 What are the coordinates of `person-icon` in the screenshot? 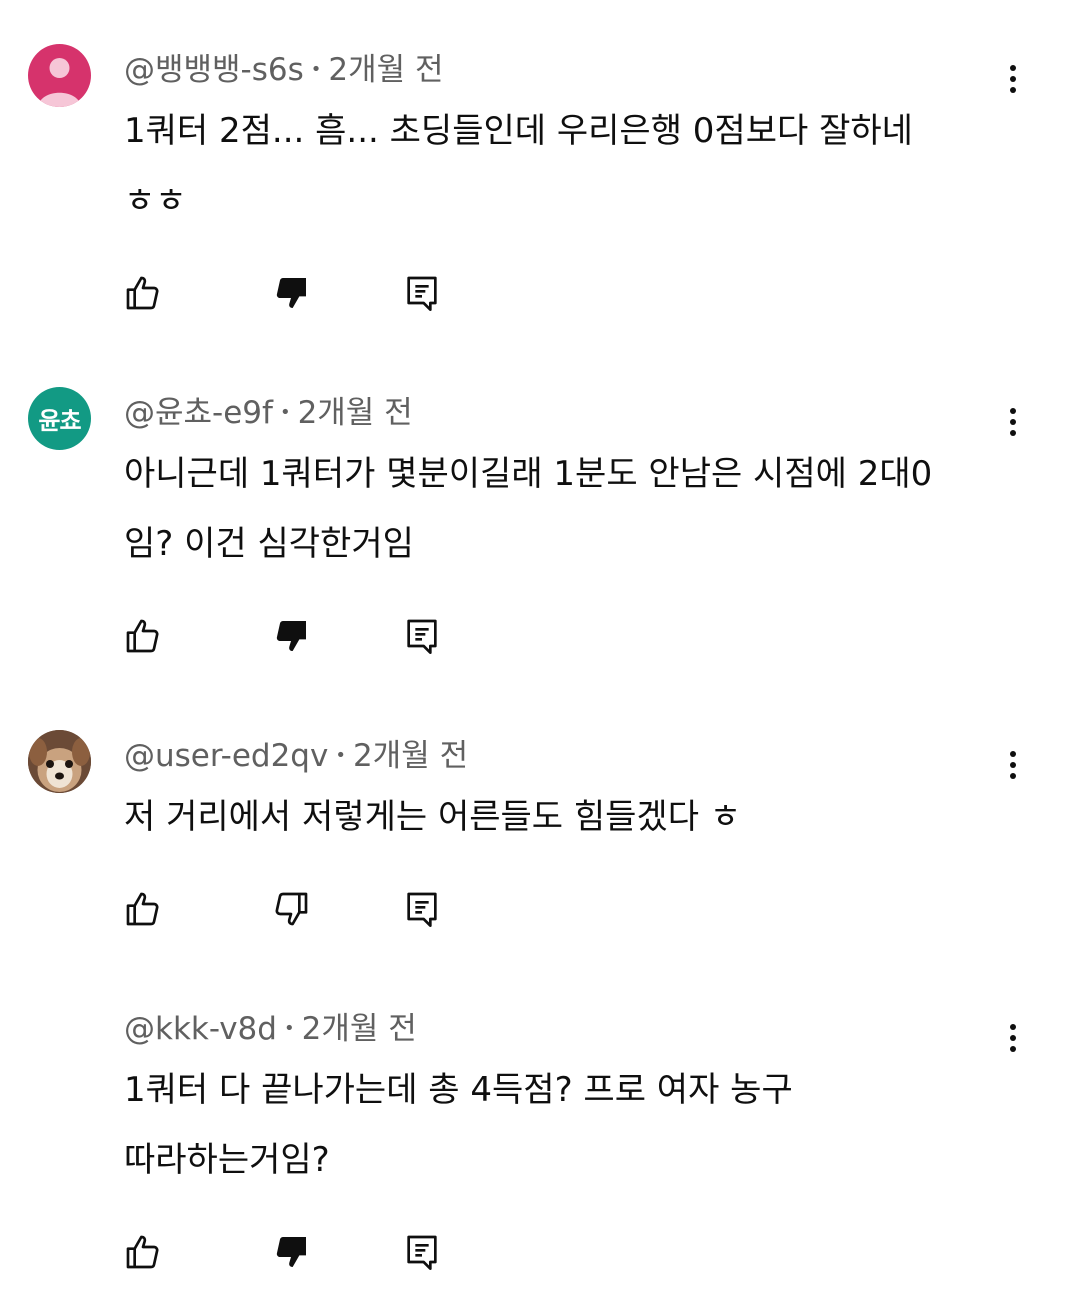 It's located at (59, 82).